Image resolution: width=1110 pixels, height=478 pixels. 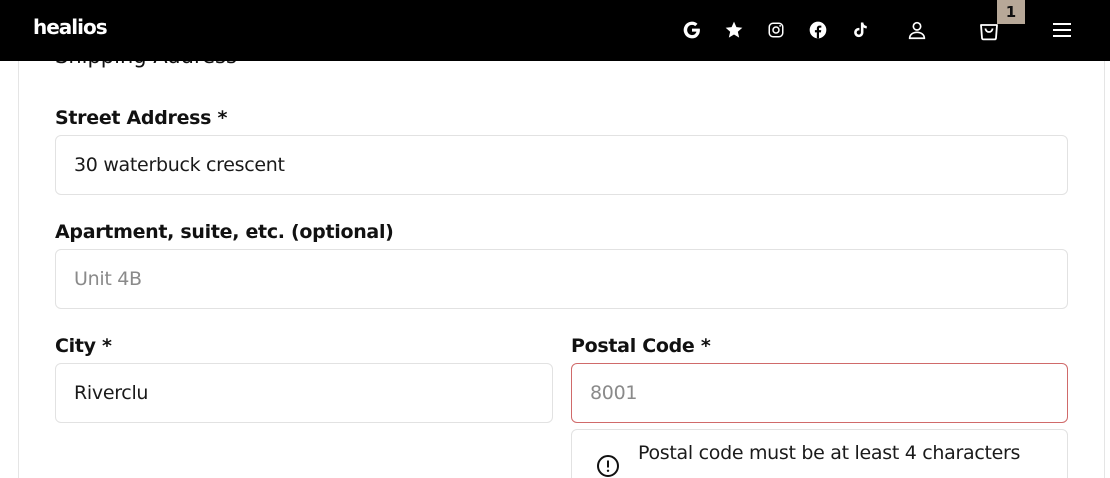 What do you see at coordinates (1062, 30) in the screenshot?
I see `menu-icon` at bounding box center [1062, 30].